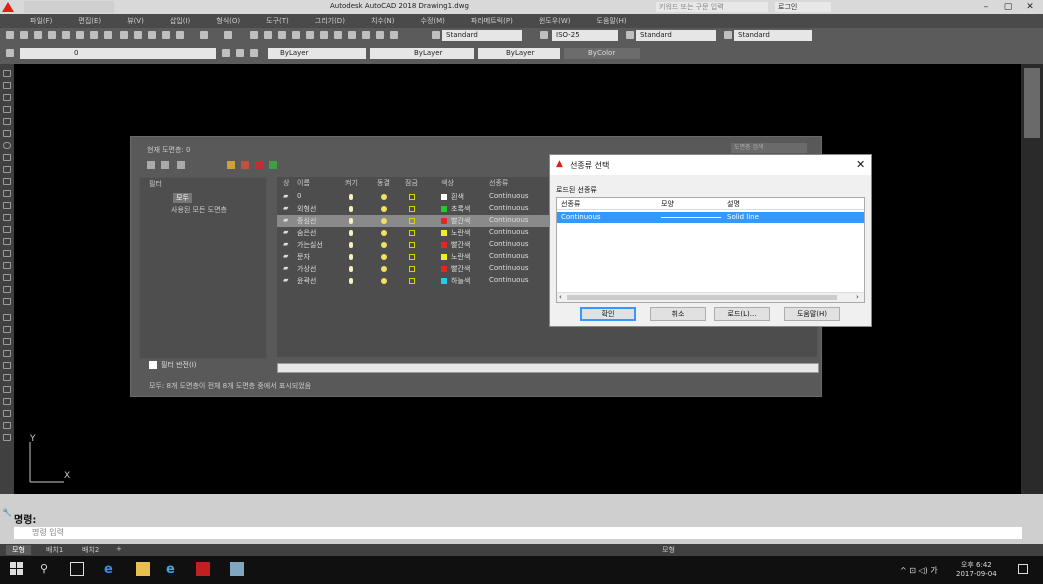 The image size is (1043, 584). Describe the element at coordinates (226, 53) in the screenshot. I see `make-current-icon` at that location.